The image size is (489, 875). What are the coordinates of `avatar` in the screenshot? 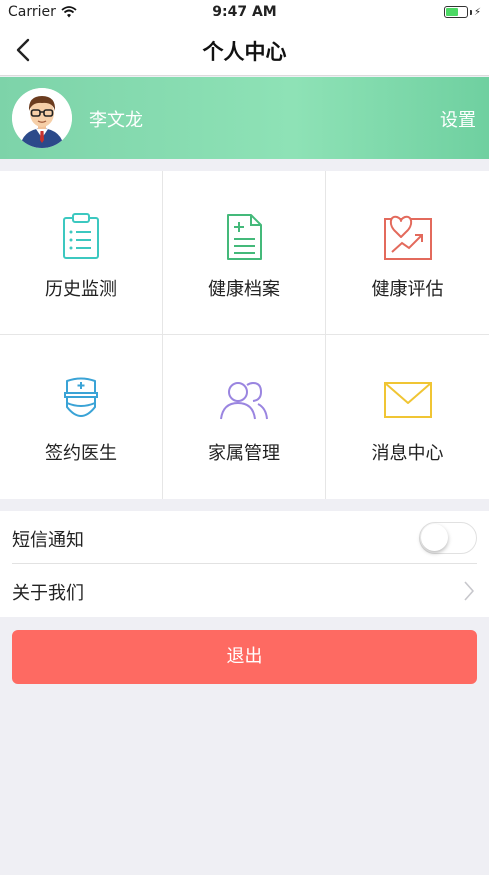 It's located at (42, 118).